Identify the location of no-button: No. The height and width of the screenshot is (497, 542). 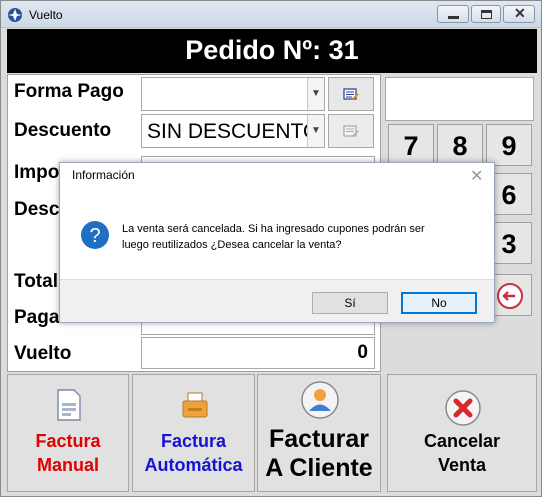
(439, 303).